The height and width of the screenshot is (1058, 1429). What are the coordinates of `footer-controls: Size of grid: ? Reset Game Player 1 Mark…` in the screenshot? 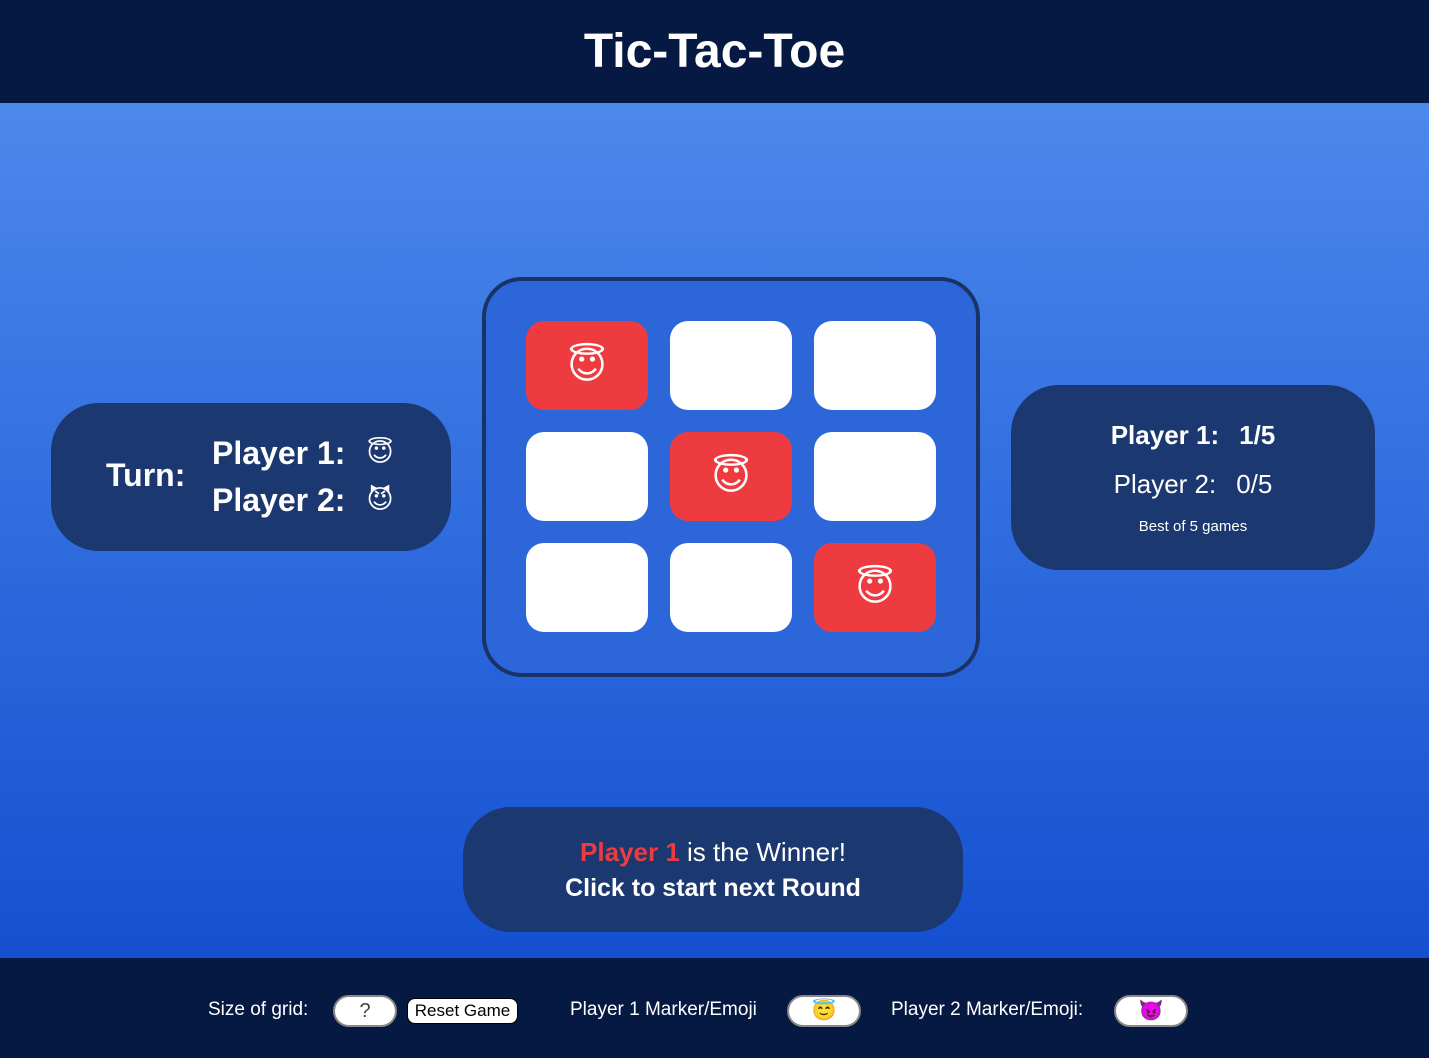 It's located at (714, 1008).